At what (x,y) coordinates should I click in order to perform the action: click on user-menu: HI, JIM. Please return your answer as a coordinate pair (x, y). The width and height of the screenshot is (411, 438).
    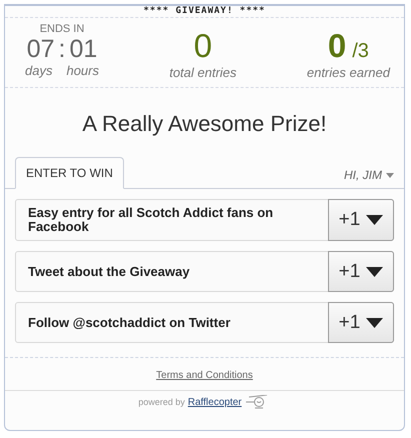
    Looking at the image, I should click on (369, 178).